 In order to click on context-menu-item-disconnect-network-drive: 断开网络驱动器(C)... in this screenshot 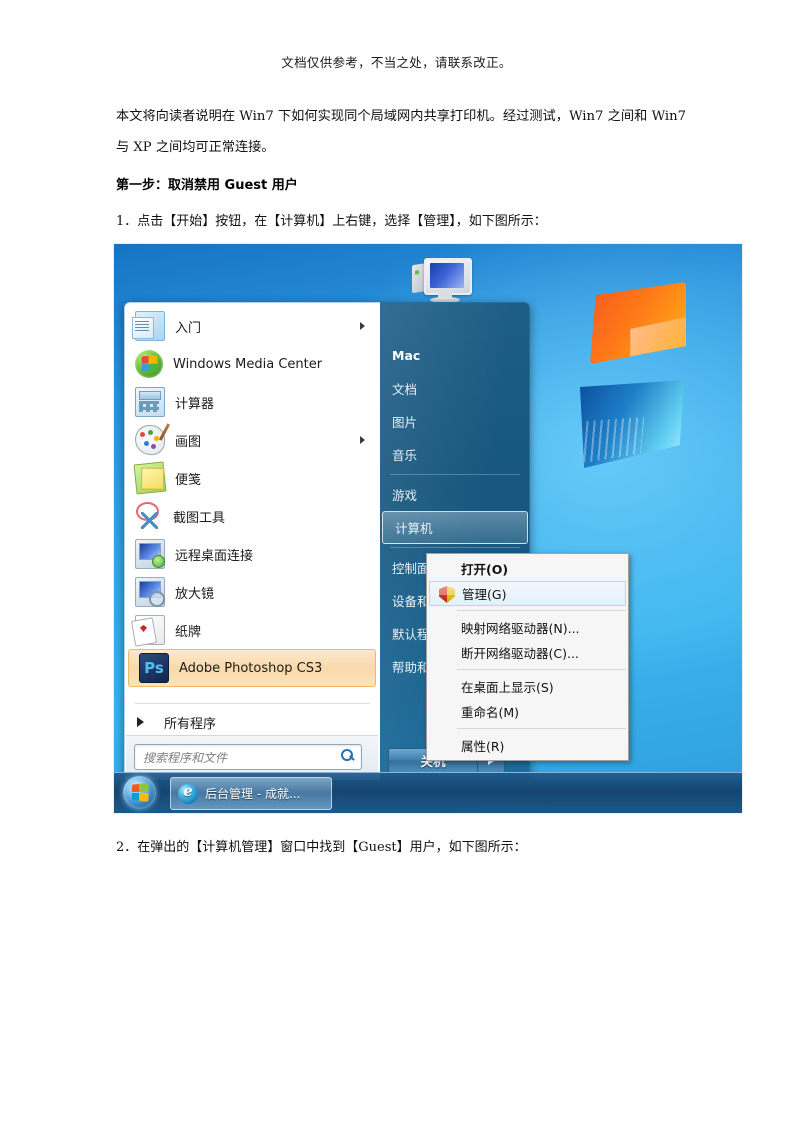, I will do `click(527, 652)`.